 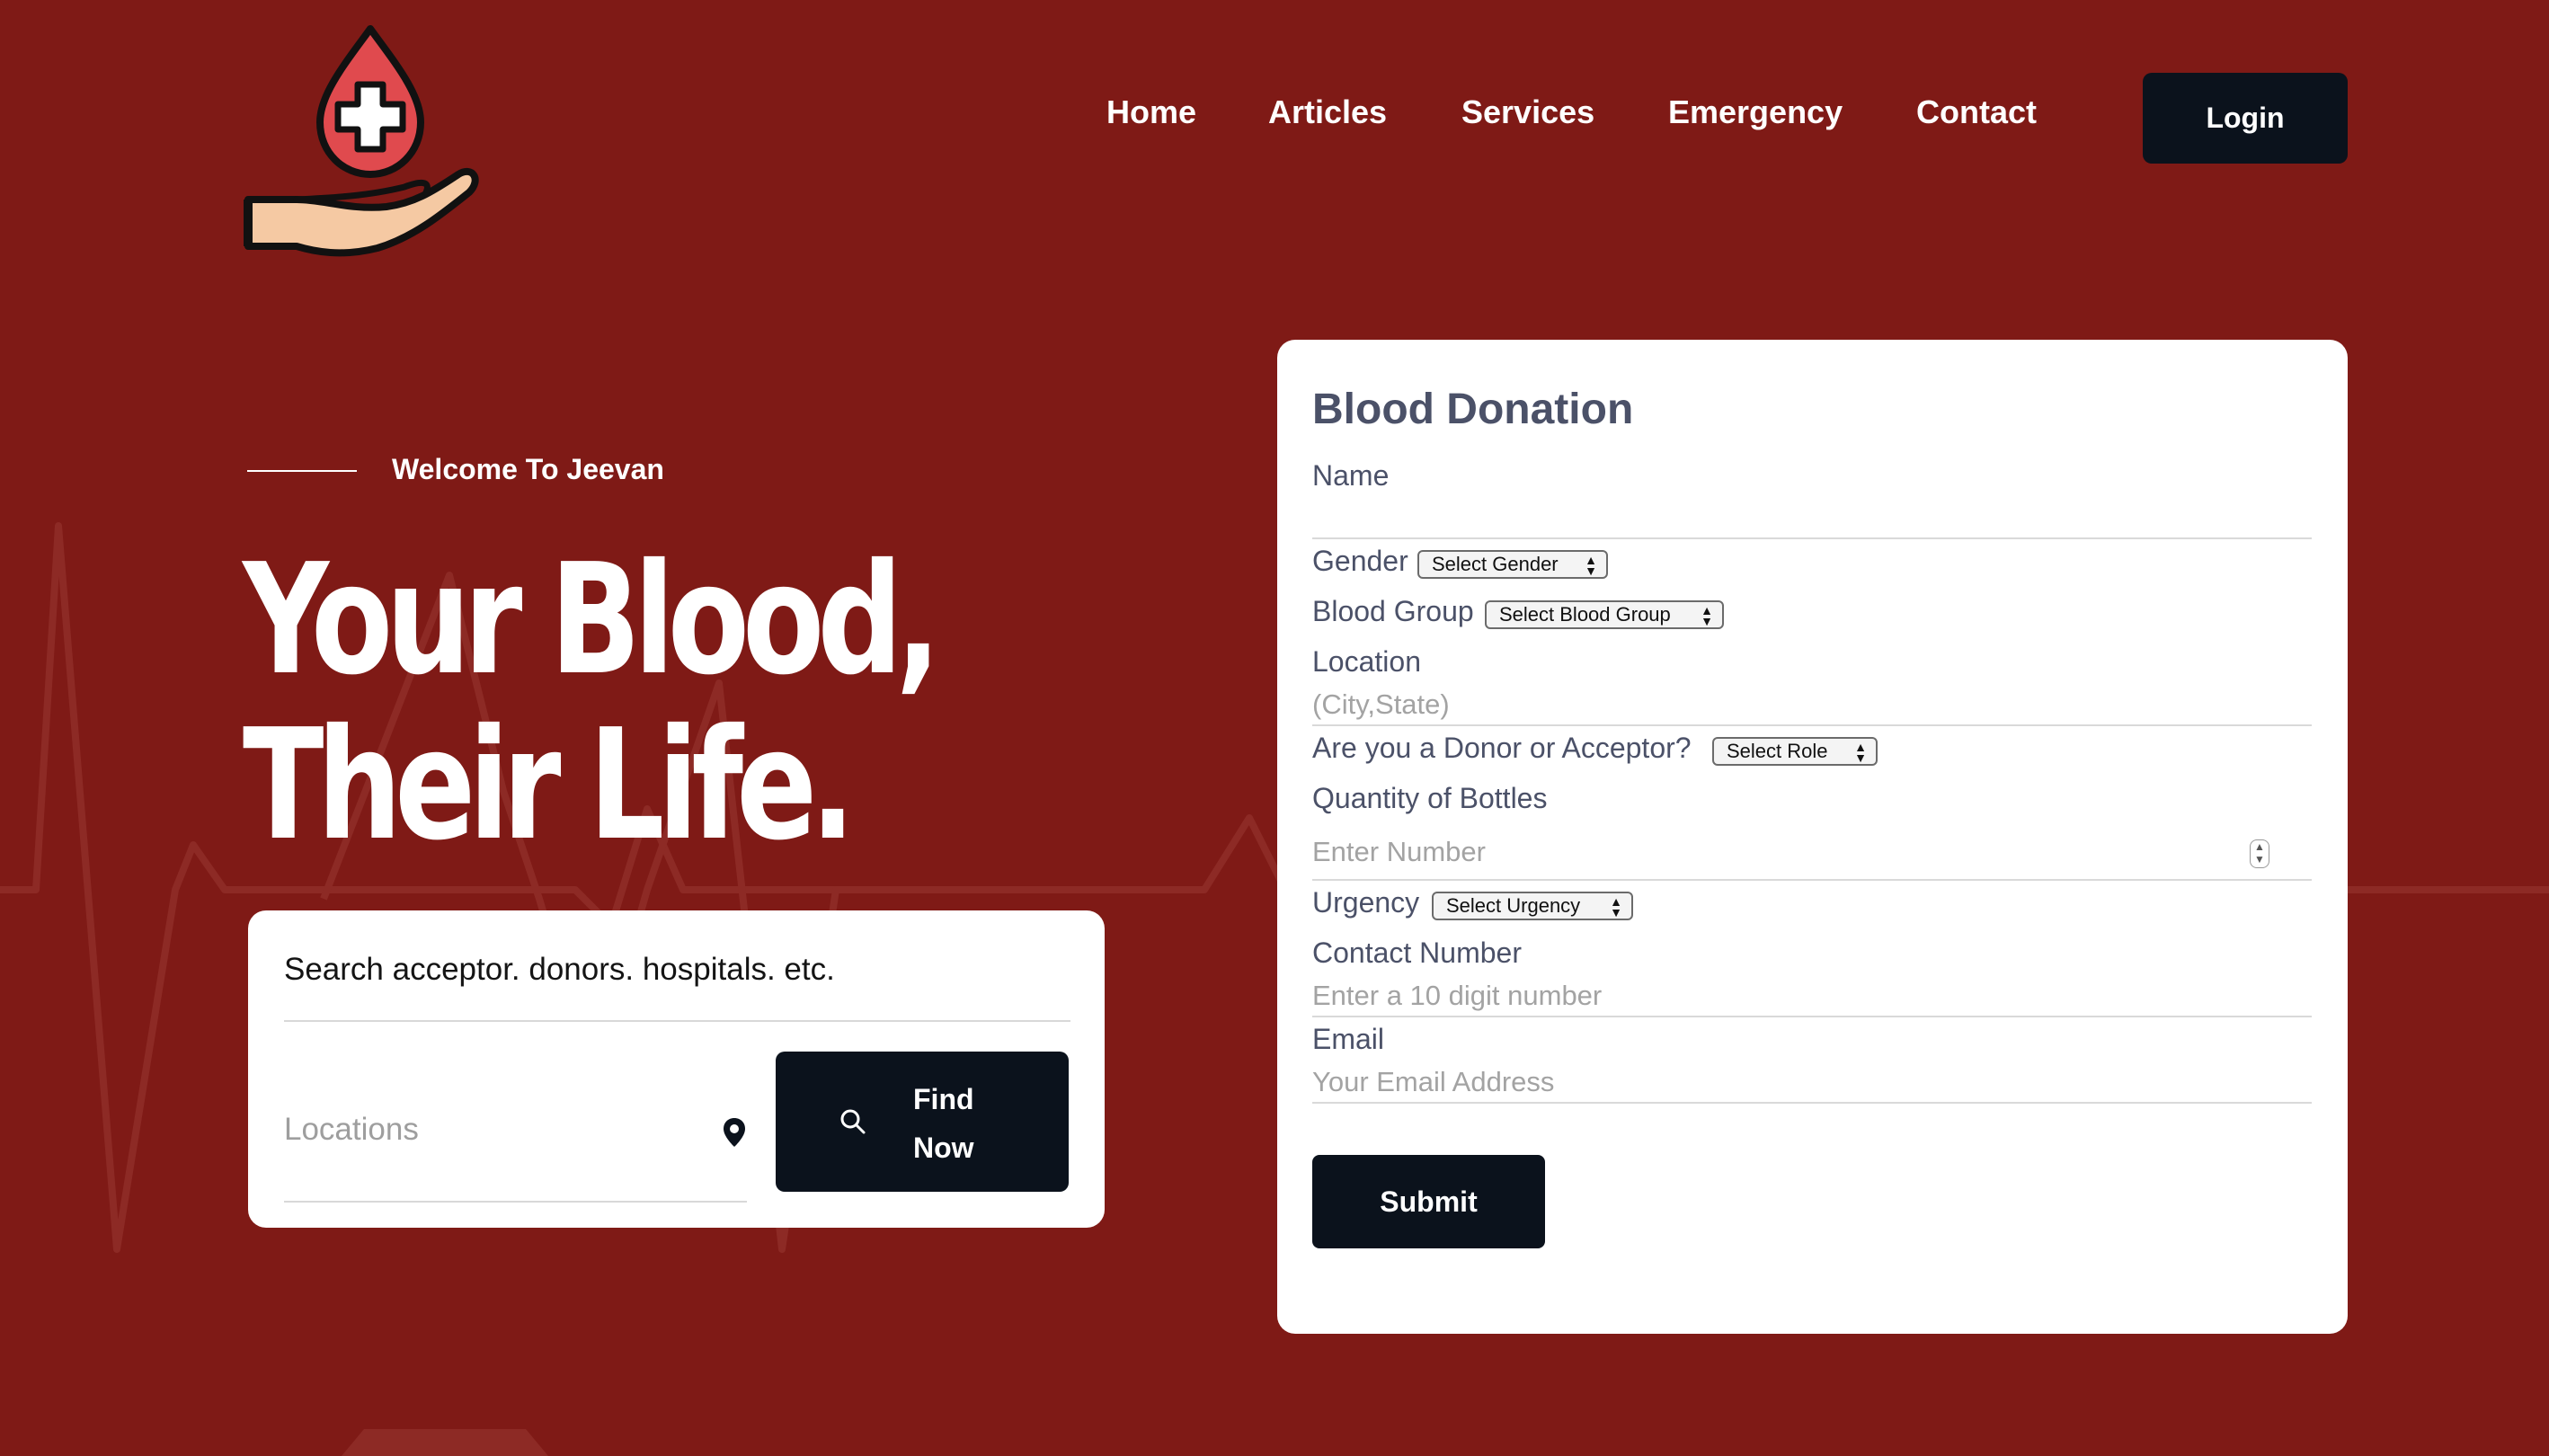 I want to click on gender-select: Select Gender ▲ ▼, so click(x=1512, y=564).